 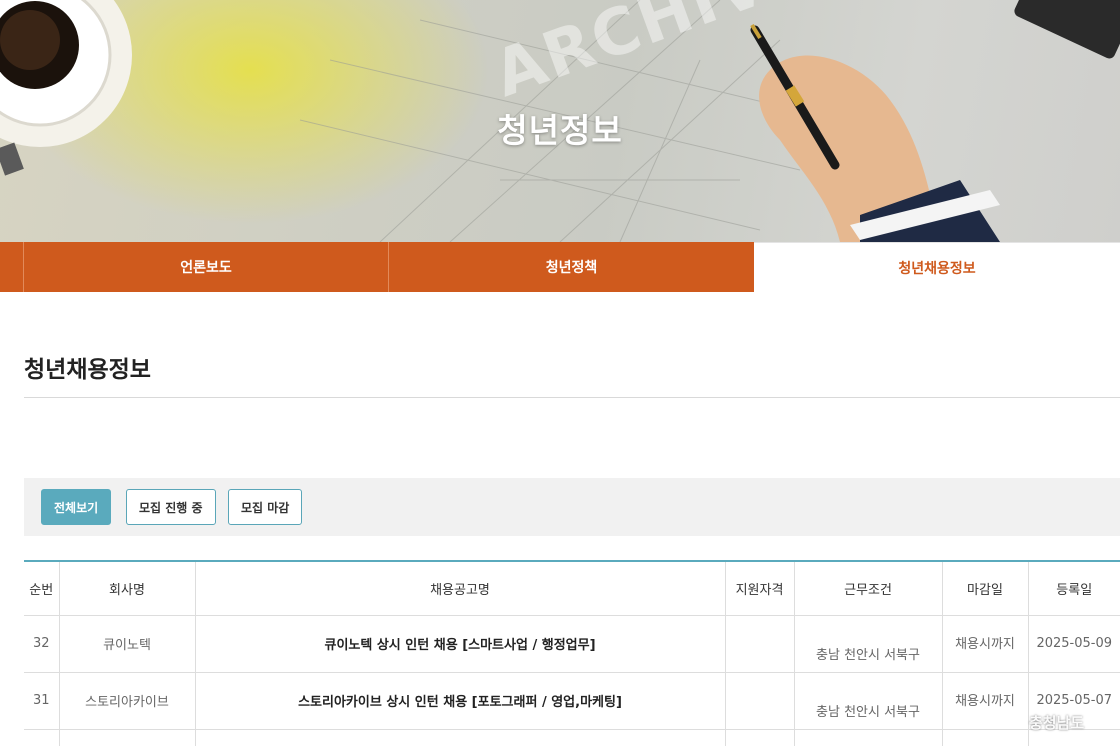 I want to click on section-tabs: 언론보도 청년정책 청년채용정보, so click(x=560, y=267).